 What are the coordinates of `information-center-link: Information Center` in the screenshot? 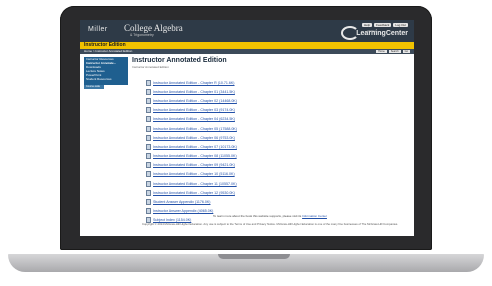 It's located at (314, 216).